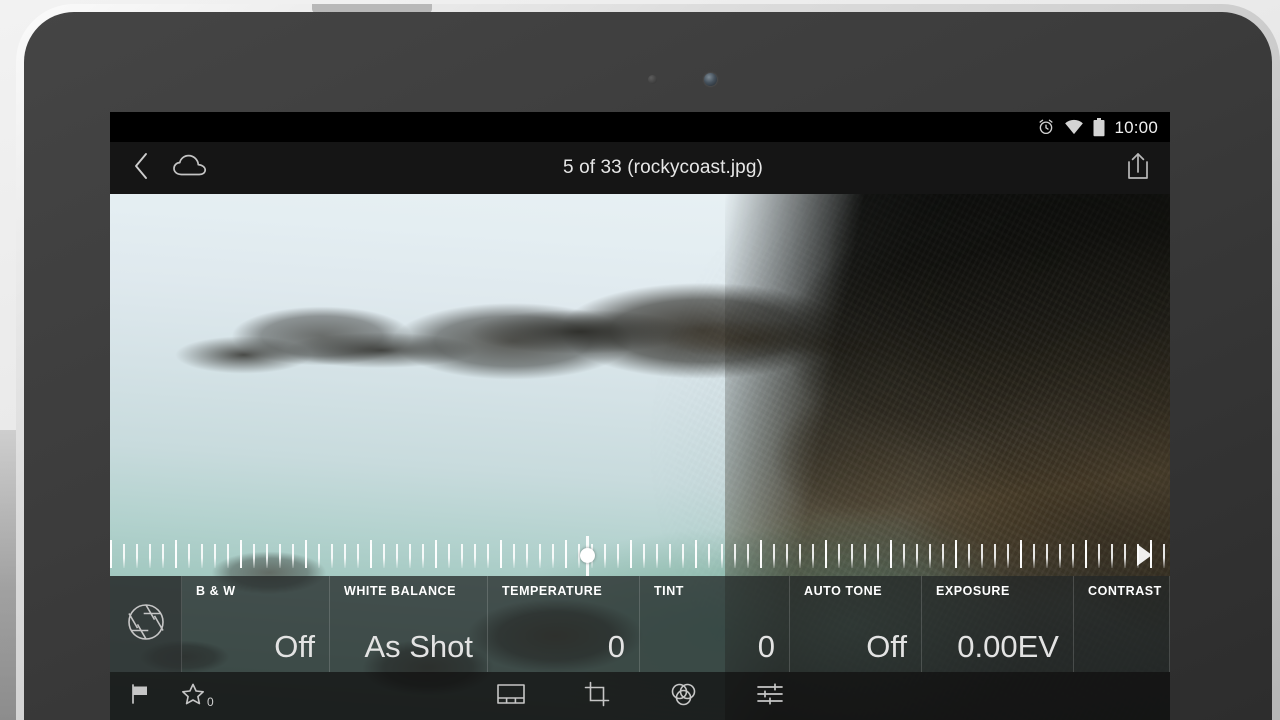 This screenshot has height=720, width=1280. What do you see at coordinates (710, 79) in the screenshot?
I see `front-camera-icon` at bounding box center [710, 79].